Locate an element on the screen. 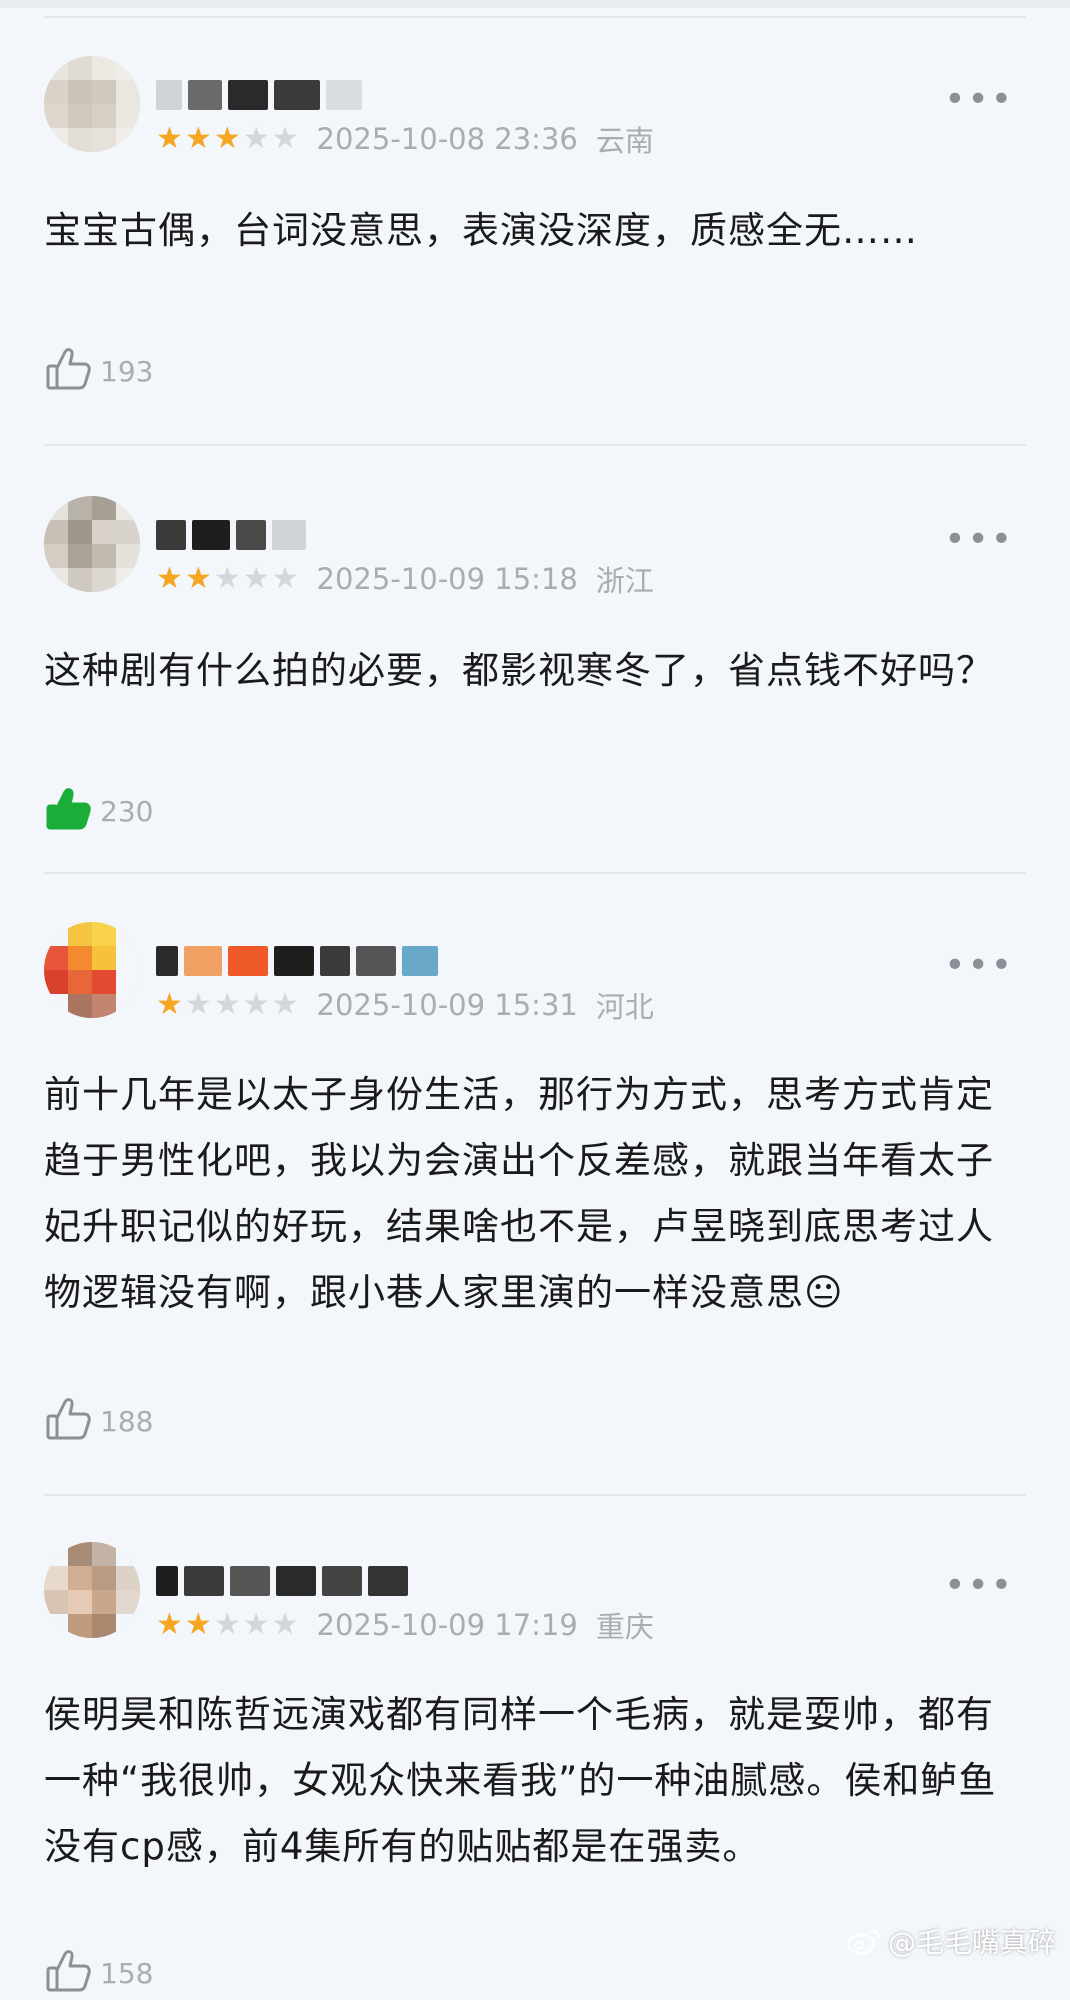 The image size is (1070, 2000). review-meta: ★ ★ ★ ★ ★ 2025-10-09 15:31 河北 is located at coordinates (405, 1005).